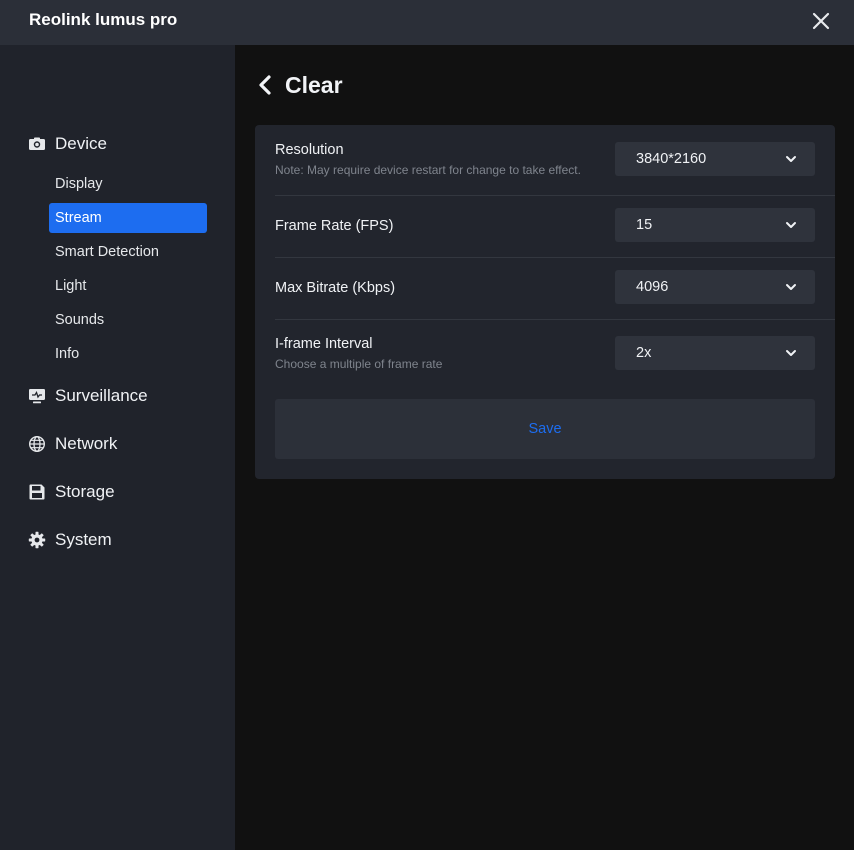  Describe the element at coordinates (715, 287) in the screenshot. I see `max-bitrate-select: 4096` at that location.